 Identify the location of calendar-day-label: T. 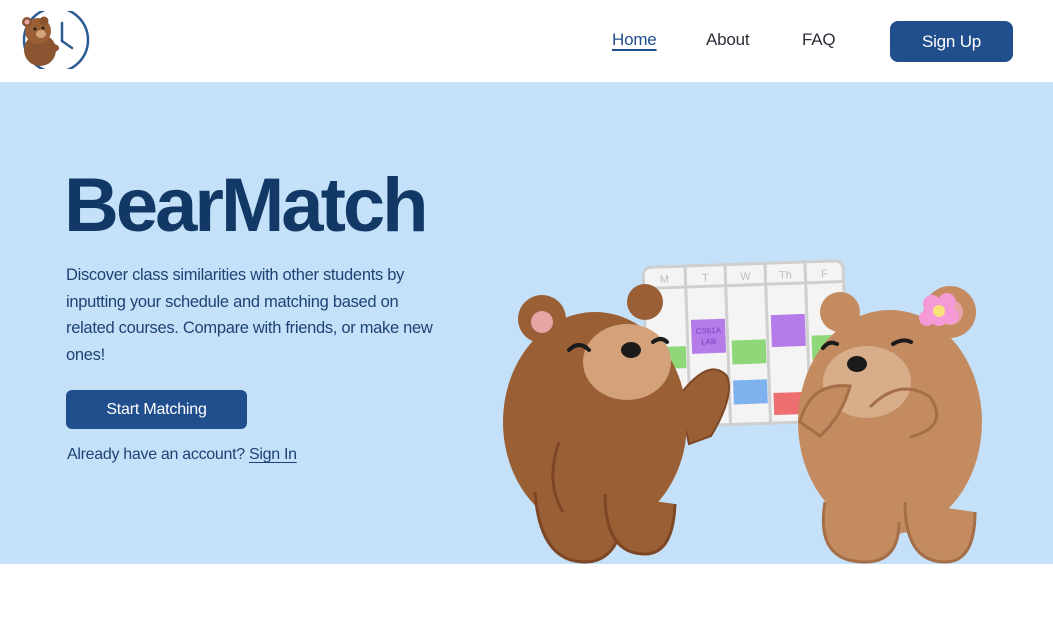
(705, 278).